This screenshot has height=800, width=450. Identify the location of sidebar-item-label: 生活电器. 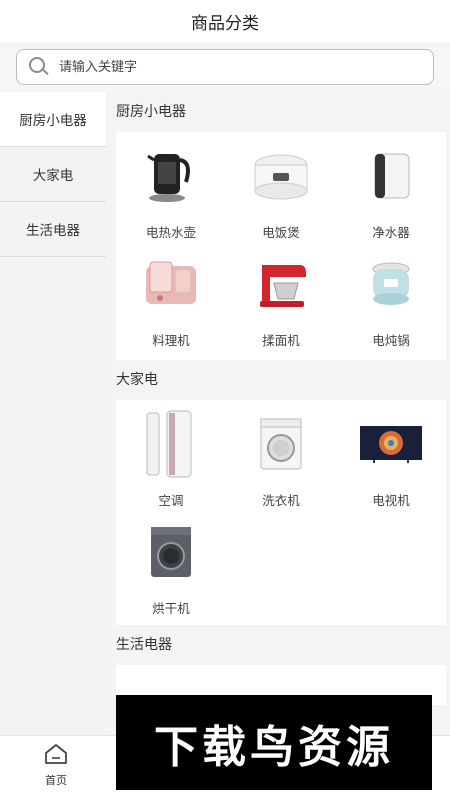
(53, 231).